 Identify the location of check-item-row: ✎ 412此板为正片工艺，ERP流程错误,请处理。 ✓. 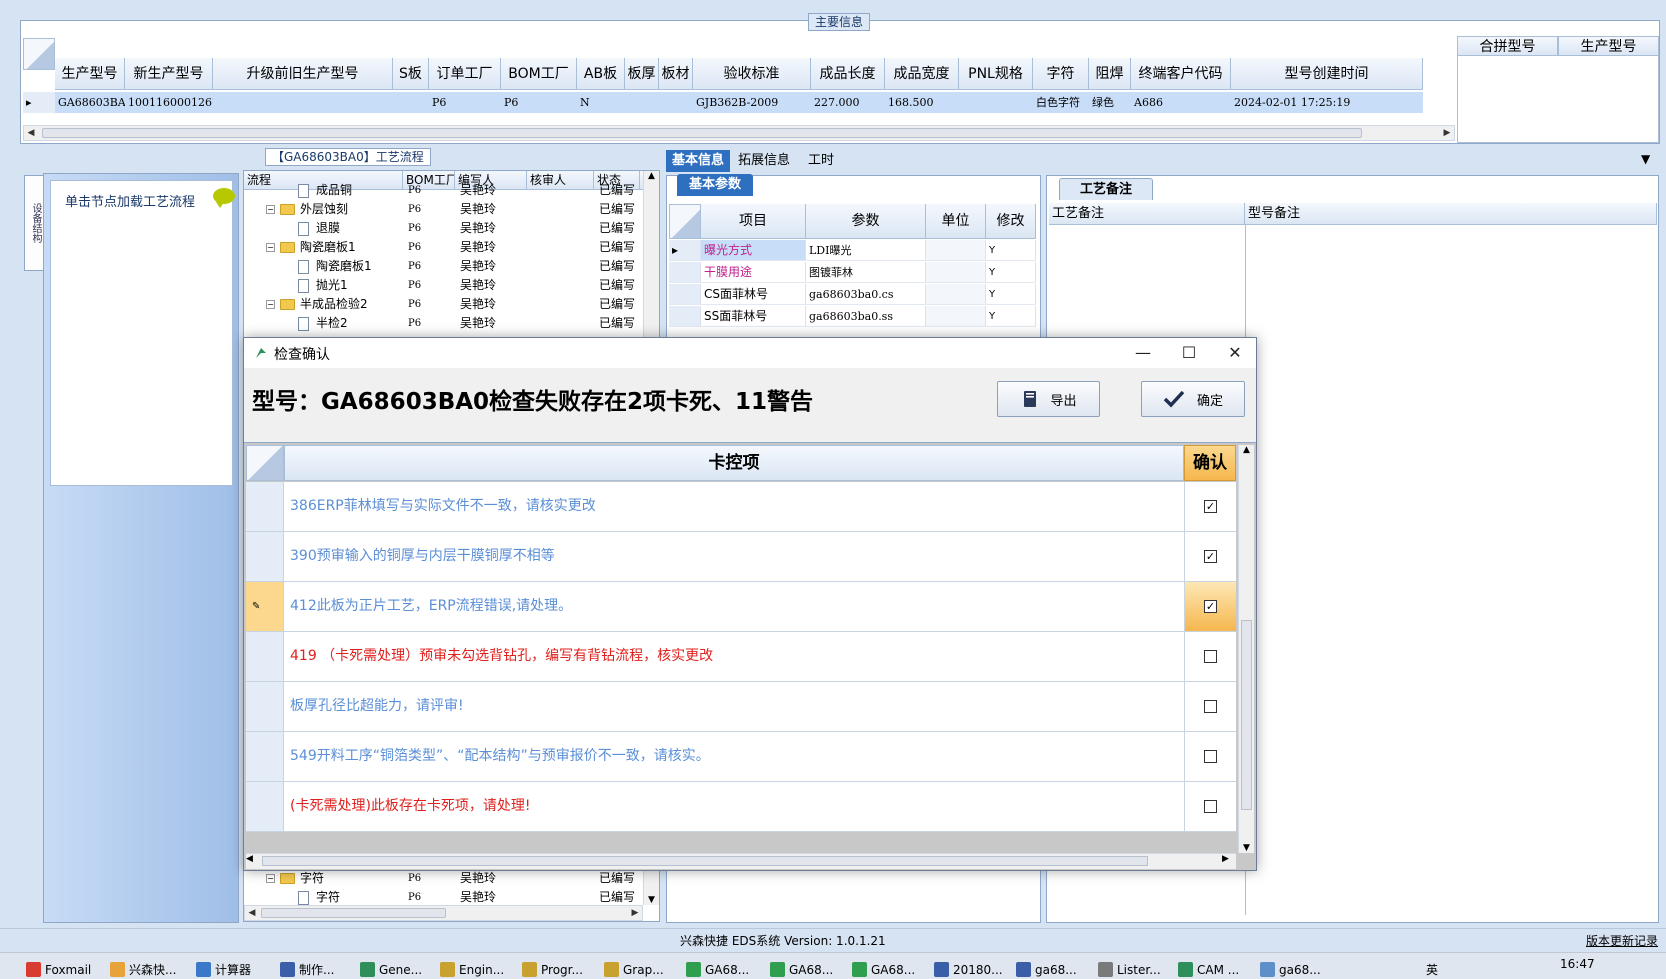
(741, 607).